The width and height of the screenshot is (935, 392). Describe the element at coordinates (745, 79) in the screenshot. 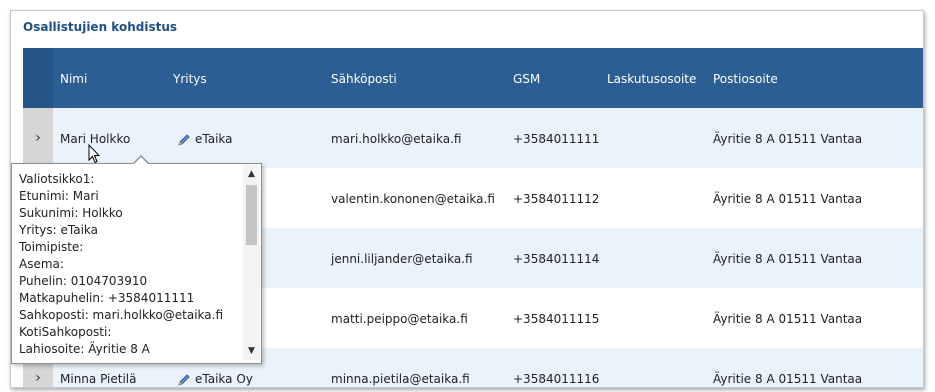

I see `column-header-postal-address: Postiosoite` at that location.